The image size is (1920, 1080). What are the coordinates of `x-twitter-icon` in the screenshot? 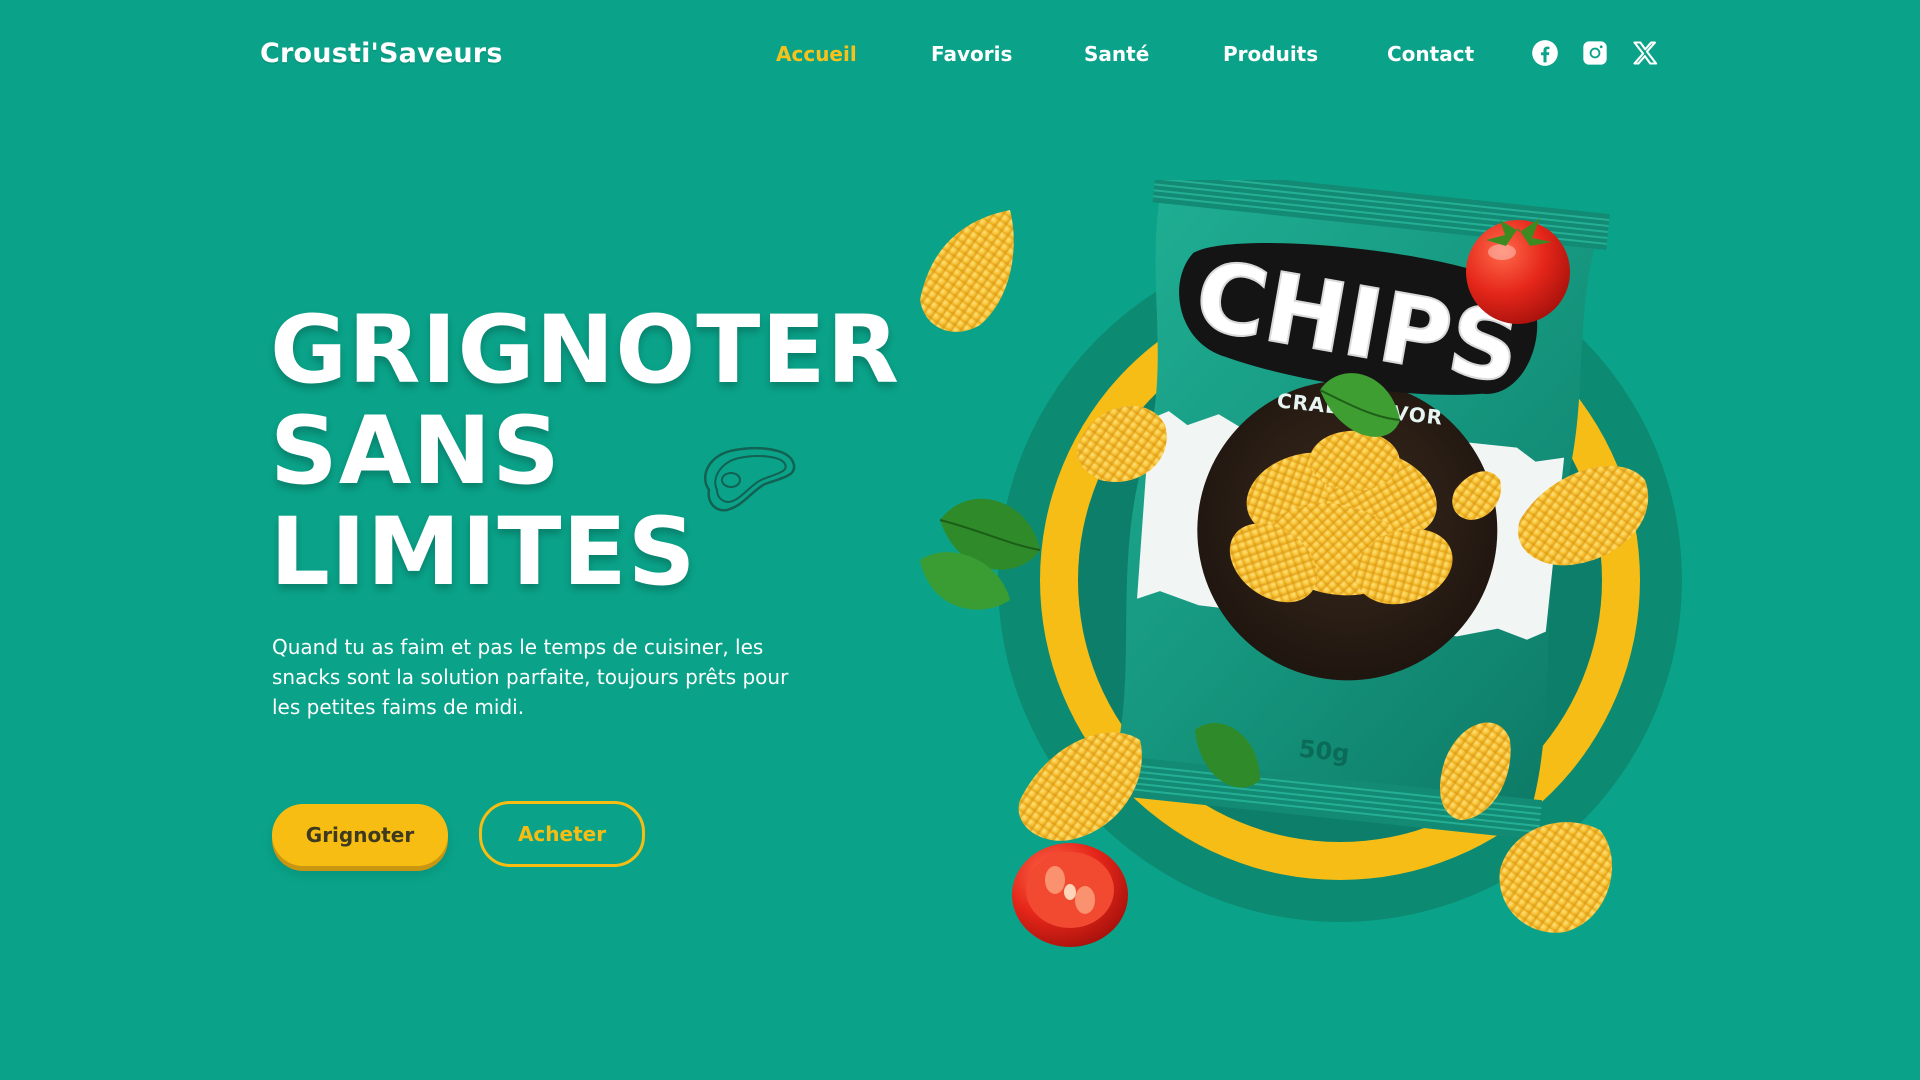 It's located at (1645, 53).